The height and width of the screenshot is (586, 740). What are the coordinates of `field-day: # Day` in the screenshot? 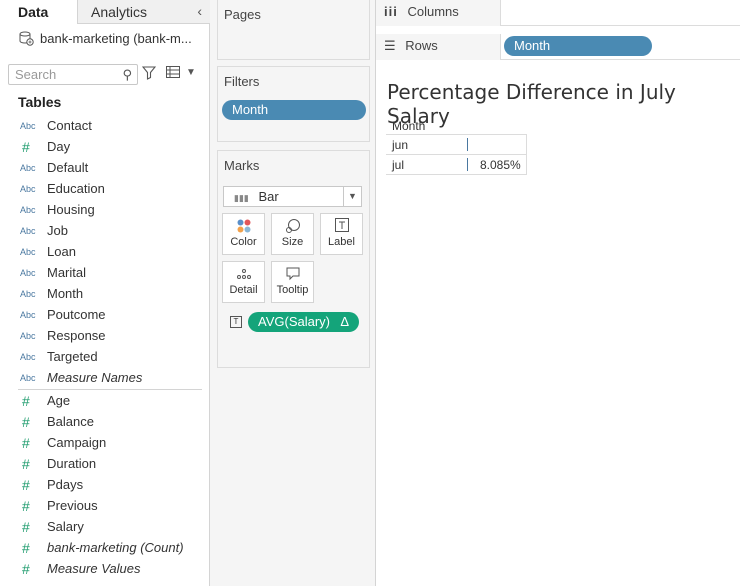 It's located at (45, 146).